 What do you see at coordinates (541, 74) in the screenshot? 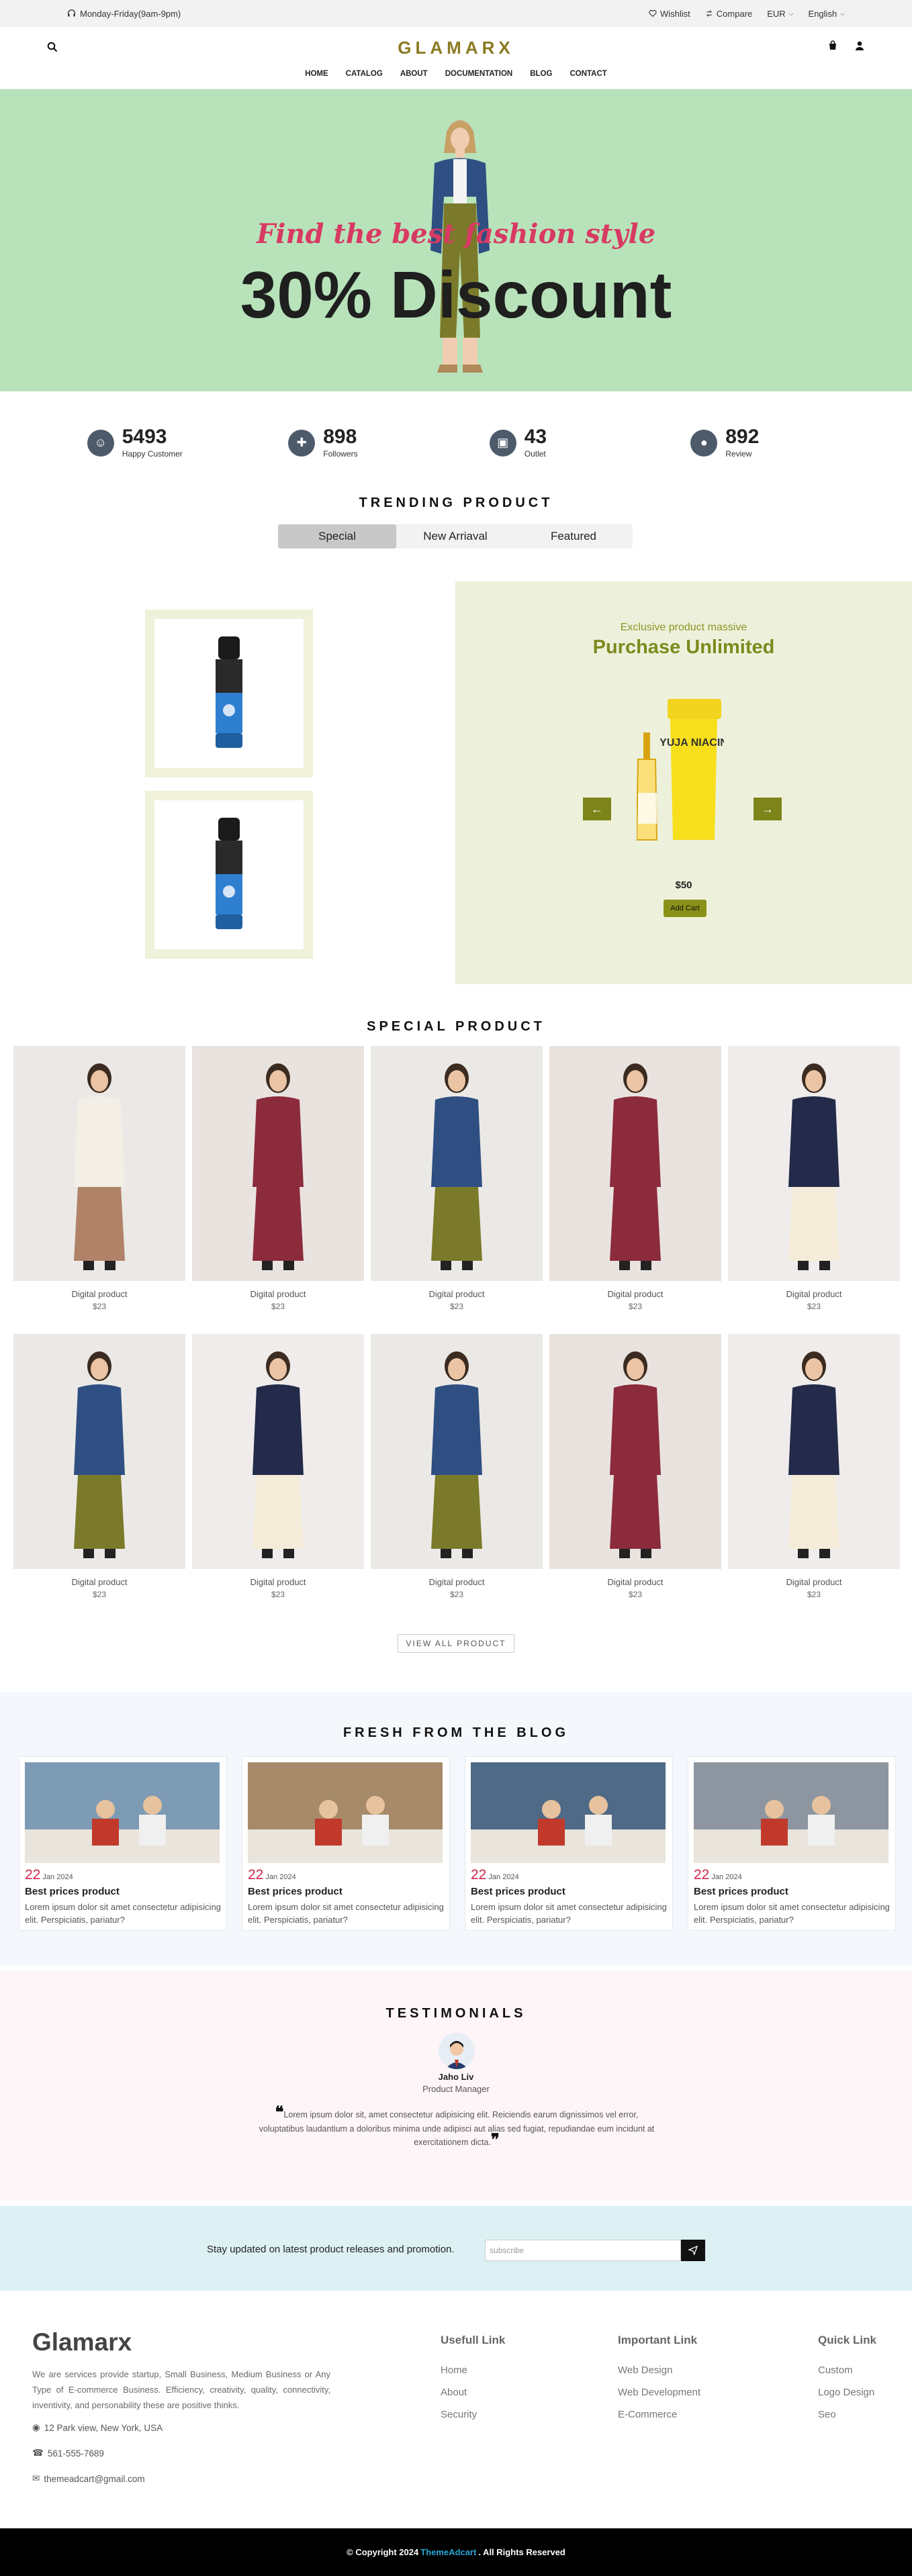
I see `nav-blog: BLOG` at bounding box center [541, 74].